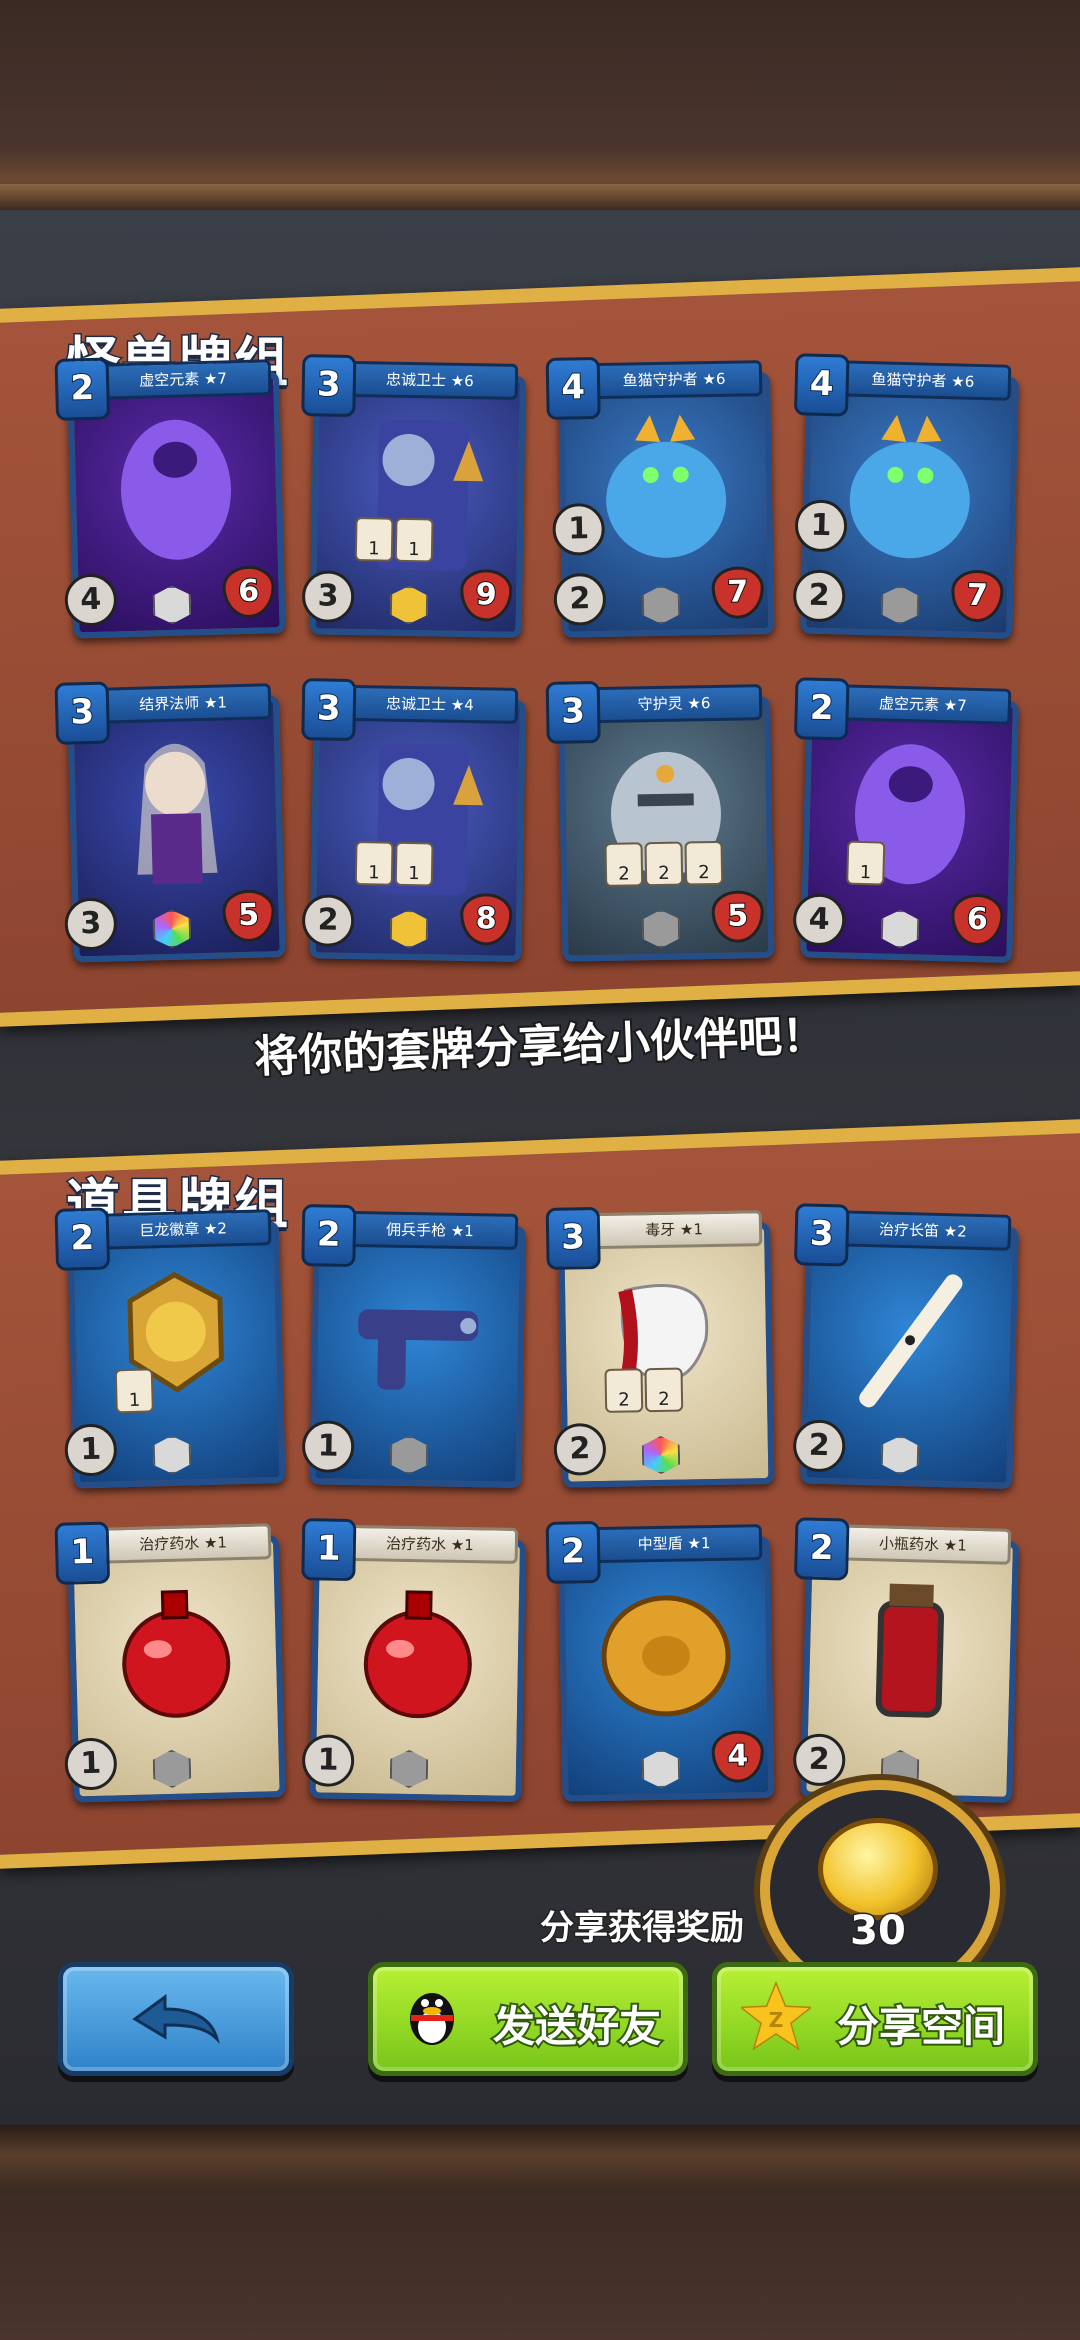  What do you see at coordinates (921, 2026) in the screenshot?
I see `share-space-label: 分享空间` at bounding box center [921, 2026].